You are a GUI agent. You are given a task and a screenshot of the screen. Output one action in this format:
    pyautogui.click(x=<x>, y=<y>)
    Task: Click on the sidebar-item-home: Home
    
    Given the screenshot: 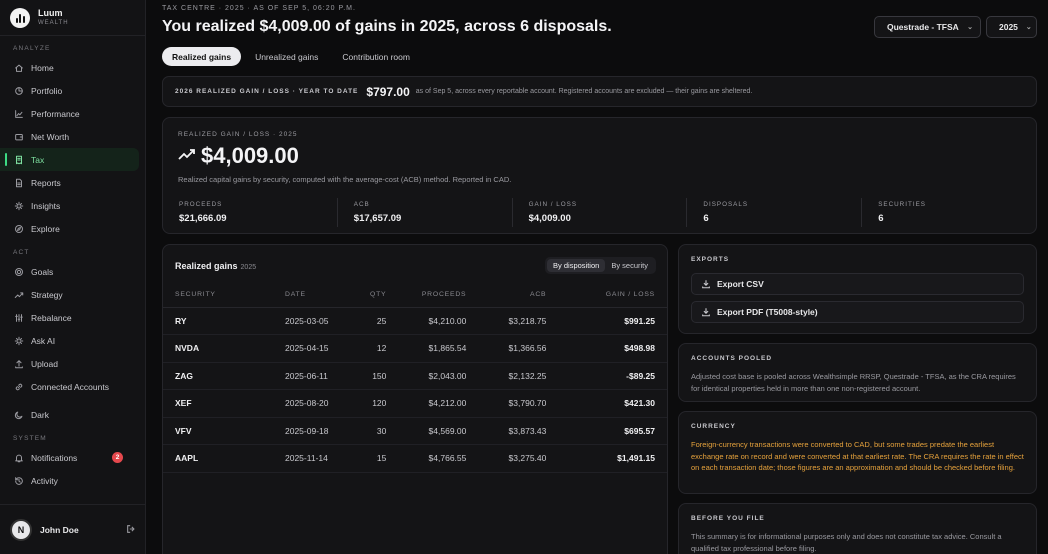 What is the action you would take?
    pyautogui.click(x=69, y=67)
    